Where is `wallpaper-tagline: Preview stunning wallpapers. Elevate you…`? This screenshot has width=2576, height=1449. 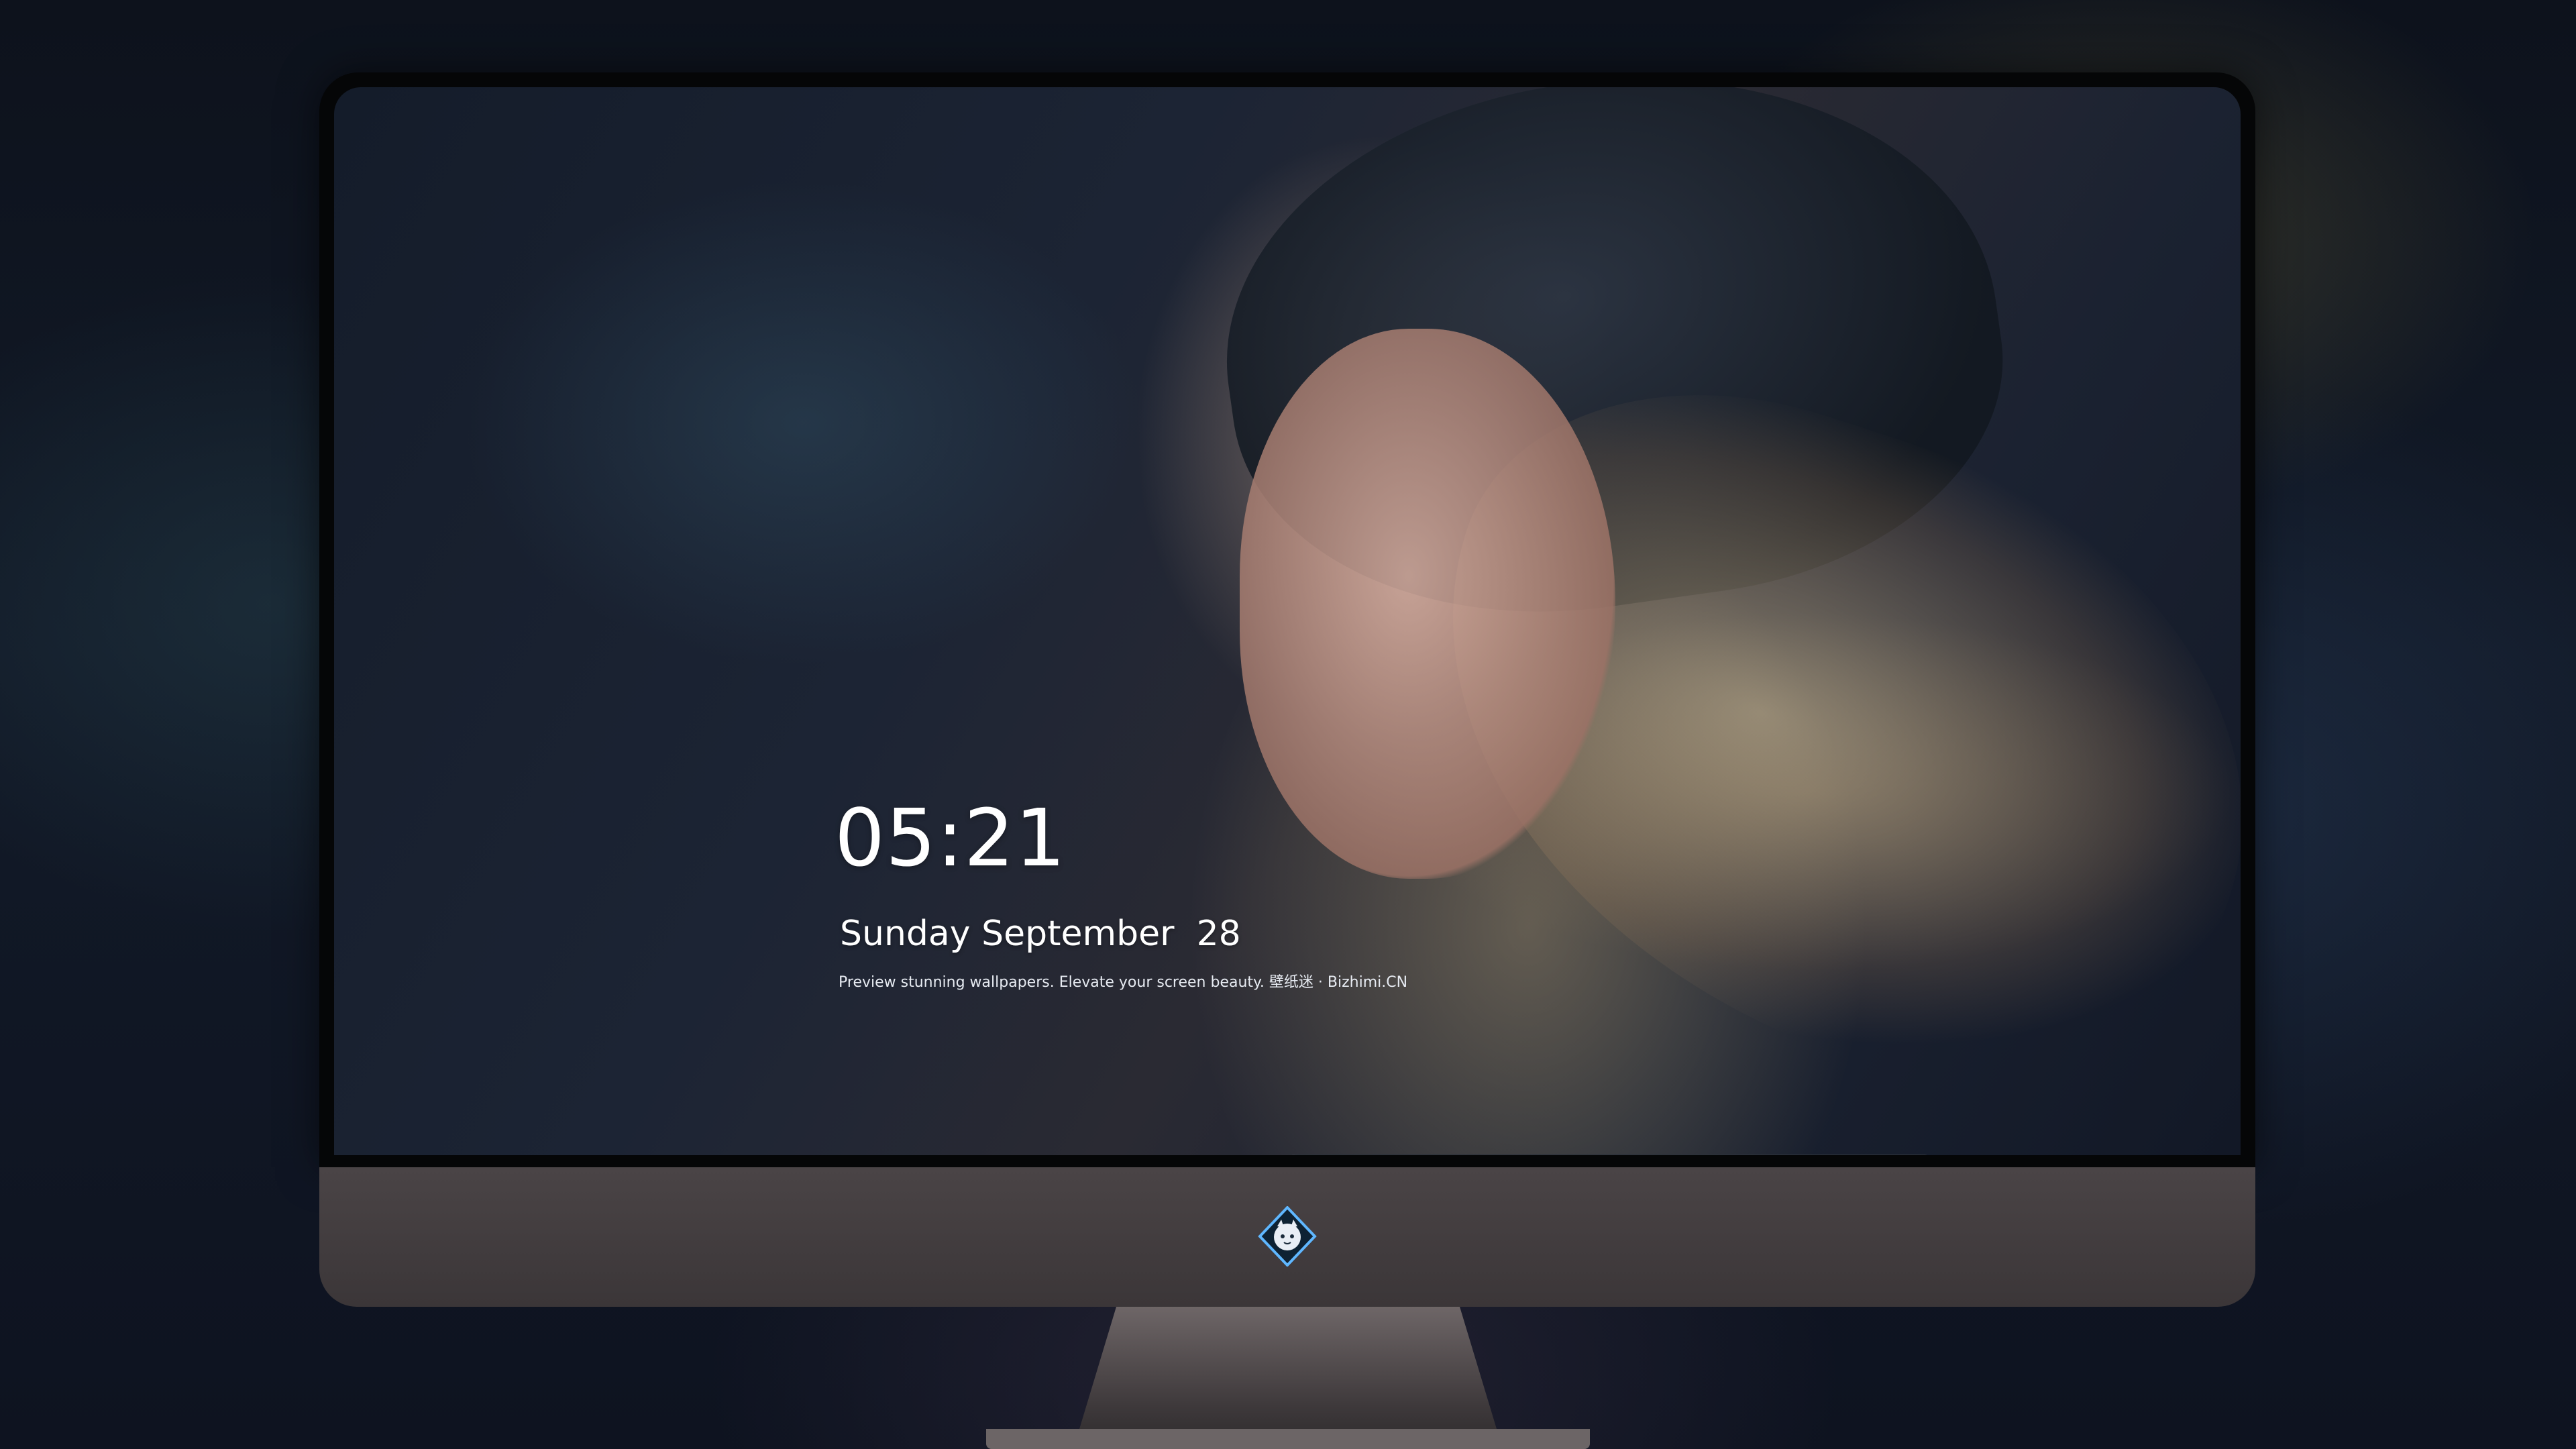 wallpaper-tagline: Preview stunning wallpapers. Elevate you… is located at coordinates (1123, 982).